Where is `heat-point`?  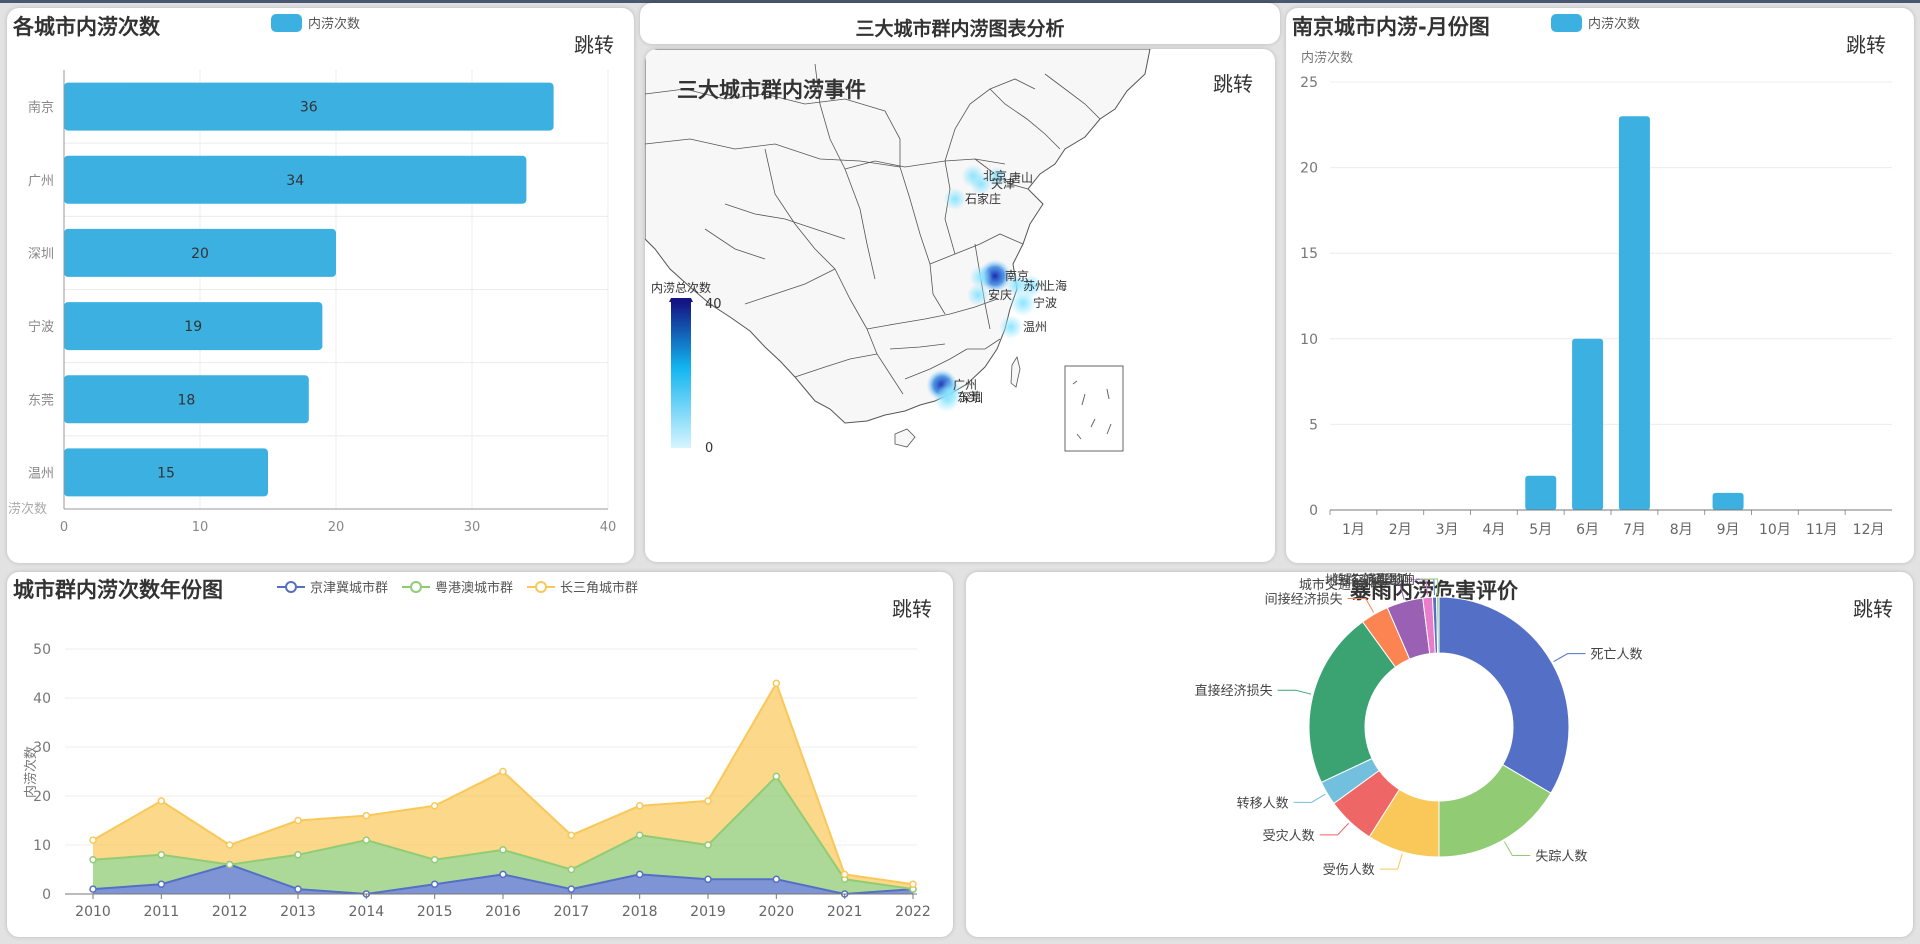
heat-point is located at coordinates (1011, 327).